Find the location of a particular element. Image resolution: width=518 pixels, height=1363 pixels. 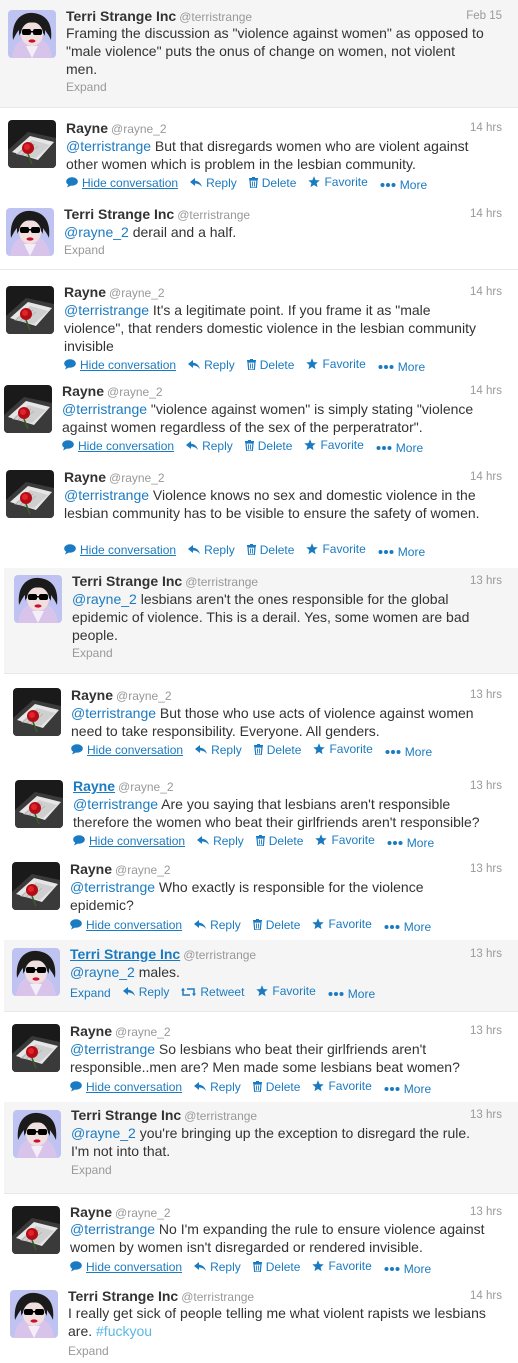

hashtag-link: #fuckyou is located at coordinates (124, 1331).